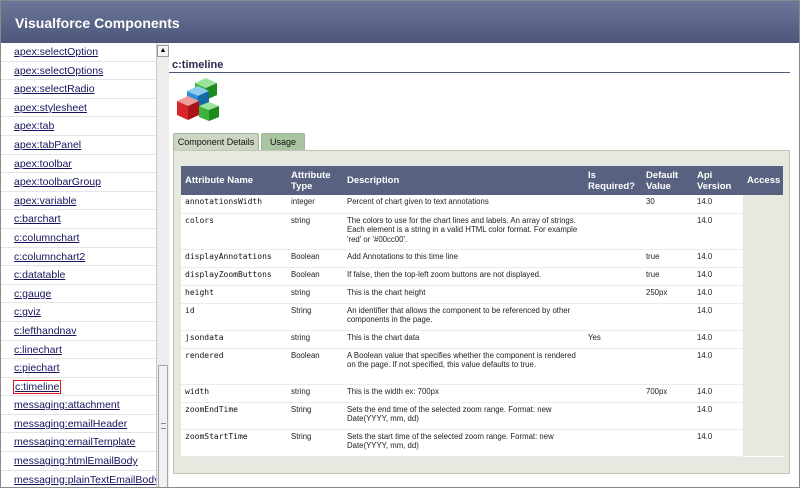 The image size is (800, 488). I want to click on sidebar-item-label: c:columnchart2, so click(50, 256).